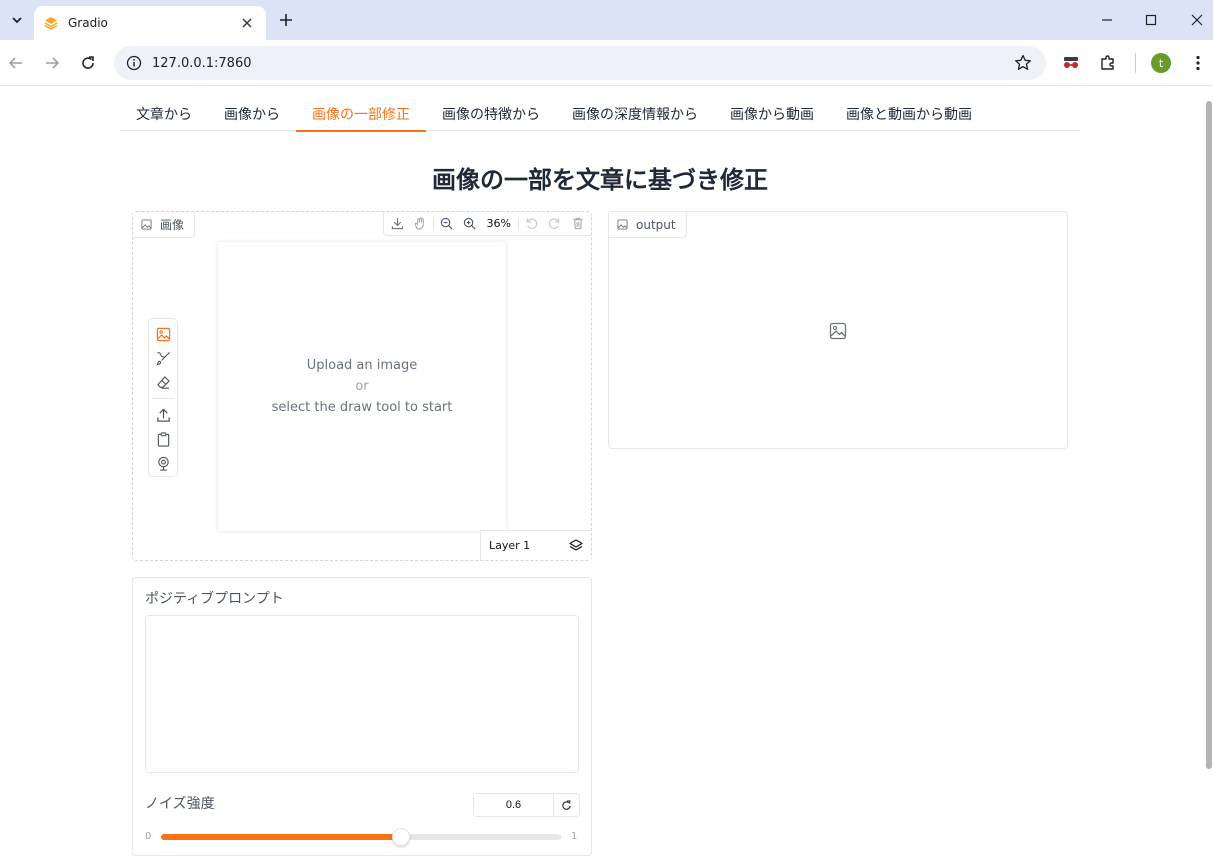 This screenshot has height=865, width=1213. What do you see at coordinates (491, 114) in the screenshot?
I see `tab-image-features: 画像の特徴から` at bounding box center [491, 114].